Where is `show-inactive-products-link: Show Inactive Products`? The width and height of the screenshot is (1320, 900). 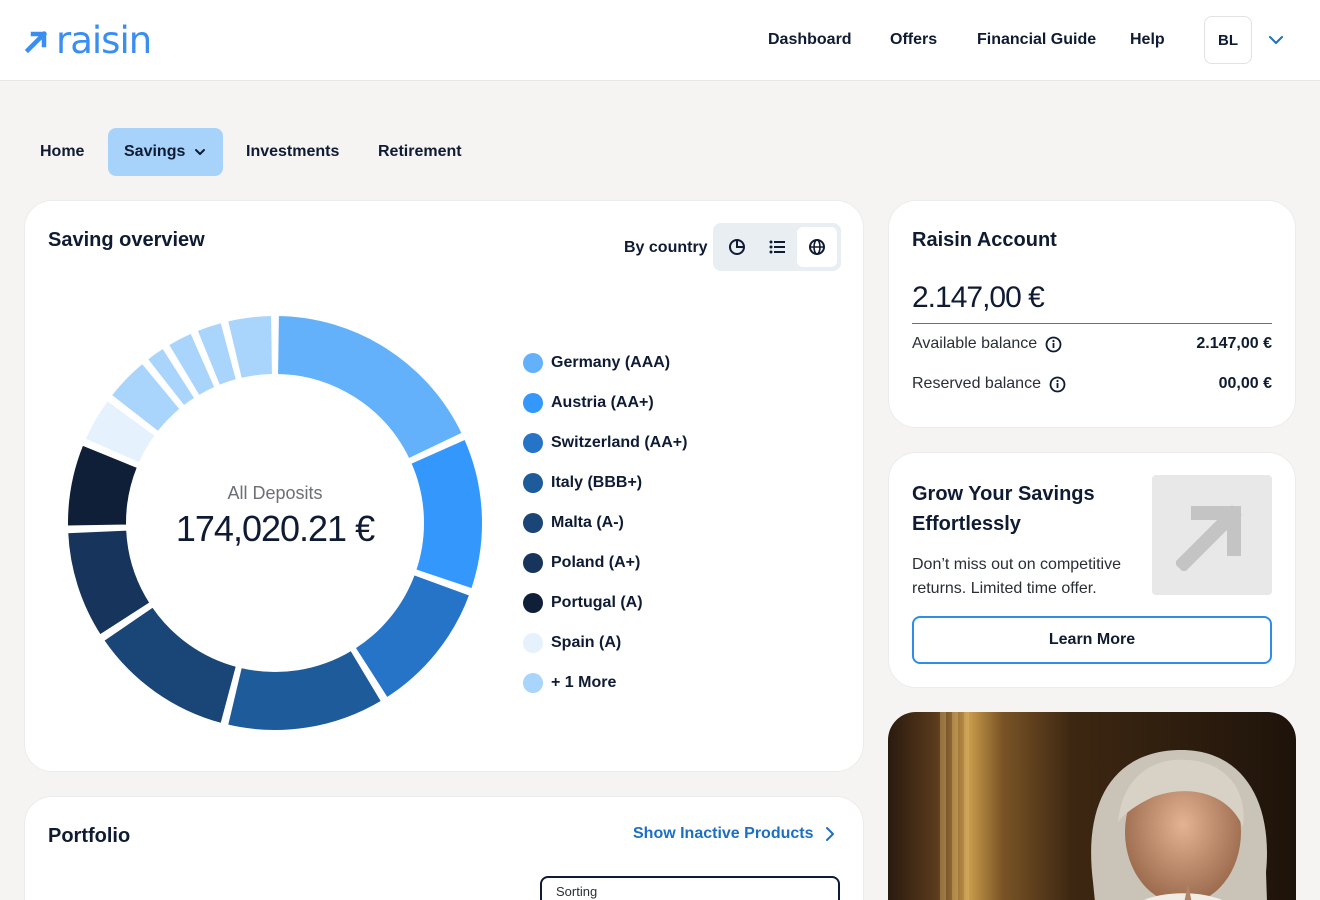
show-inactive-products-link: Show Inactive Products is located at coordinates (734, 834).